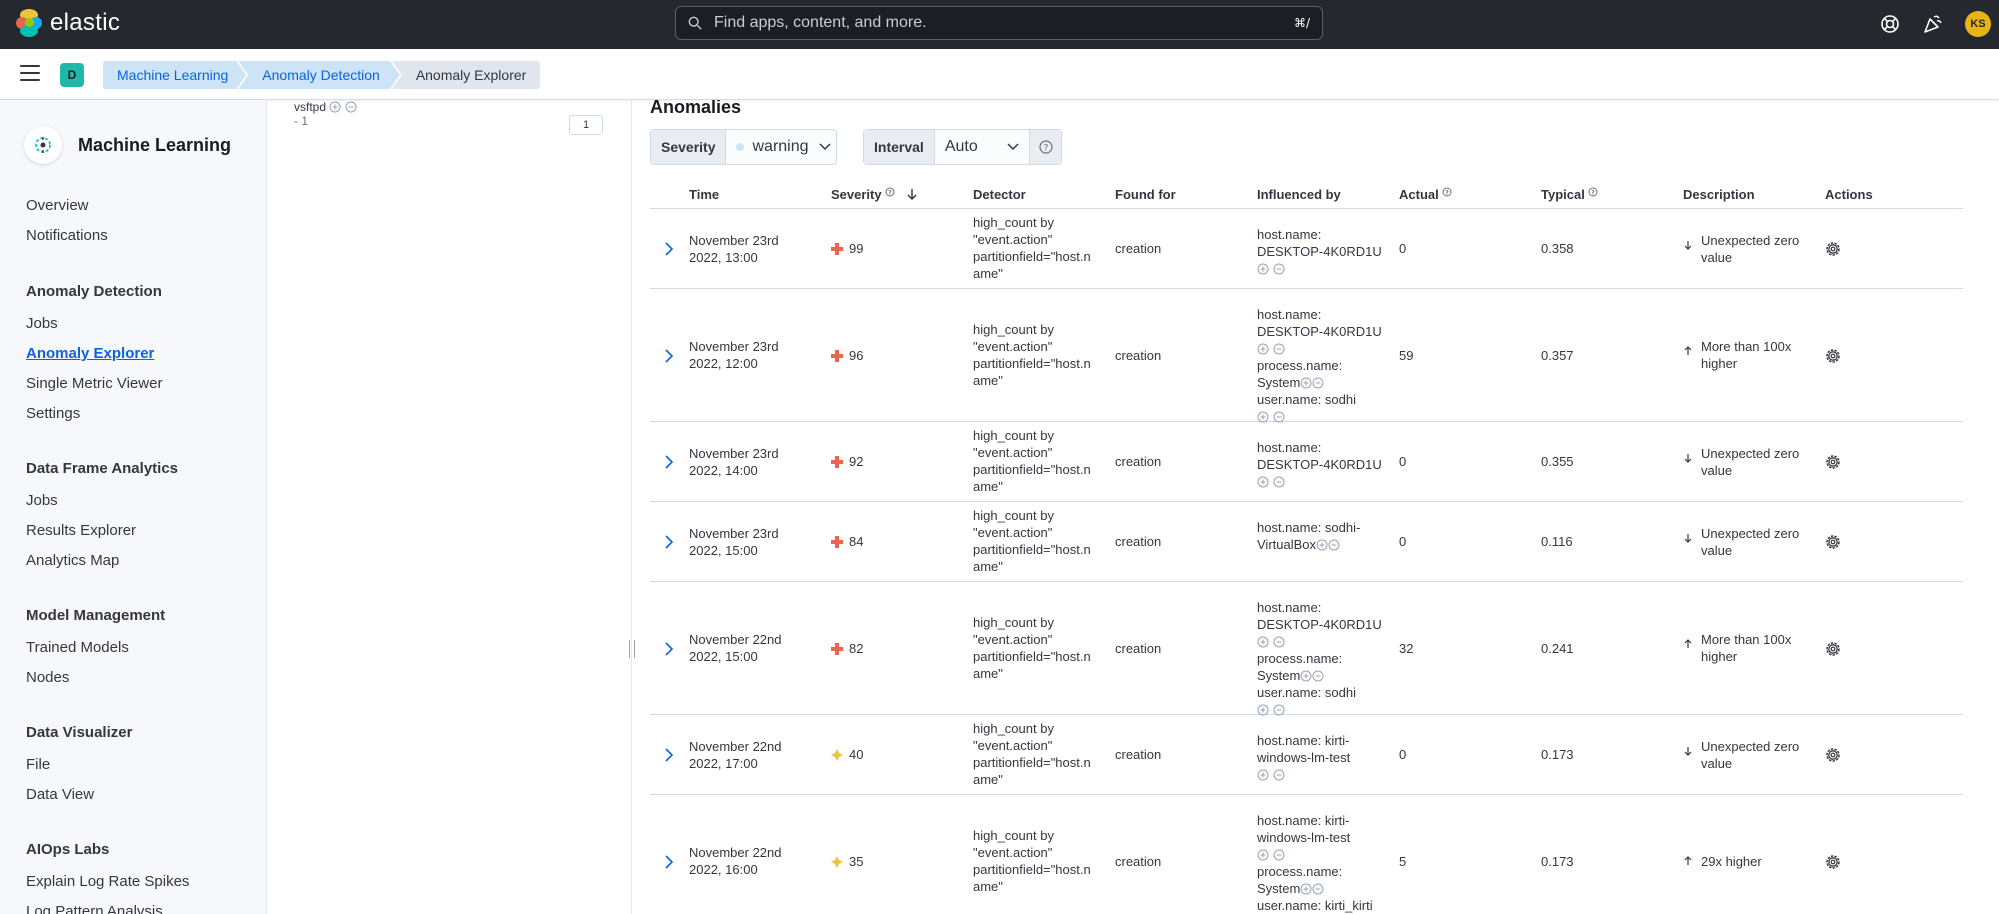 The height and width of the screenshot is (914, 1999). I want to click on nav-anomaly-explorer: Anomaly Explorer, so click(90, 353).